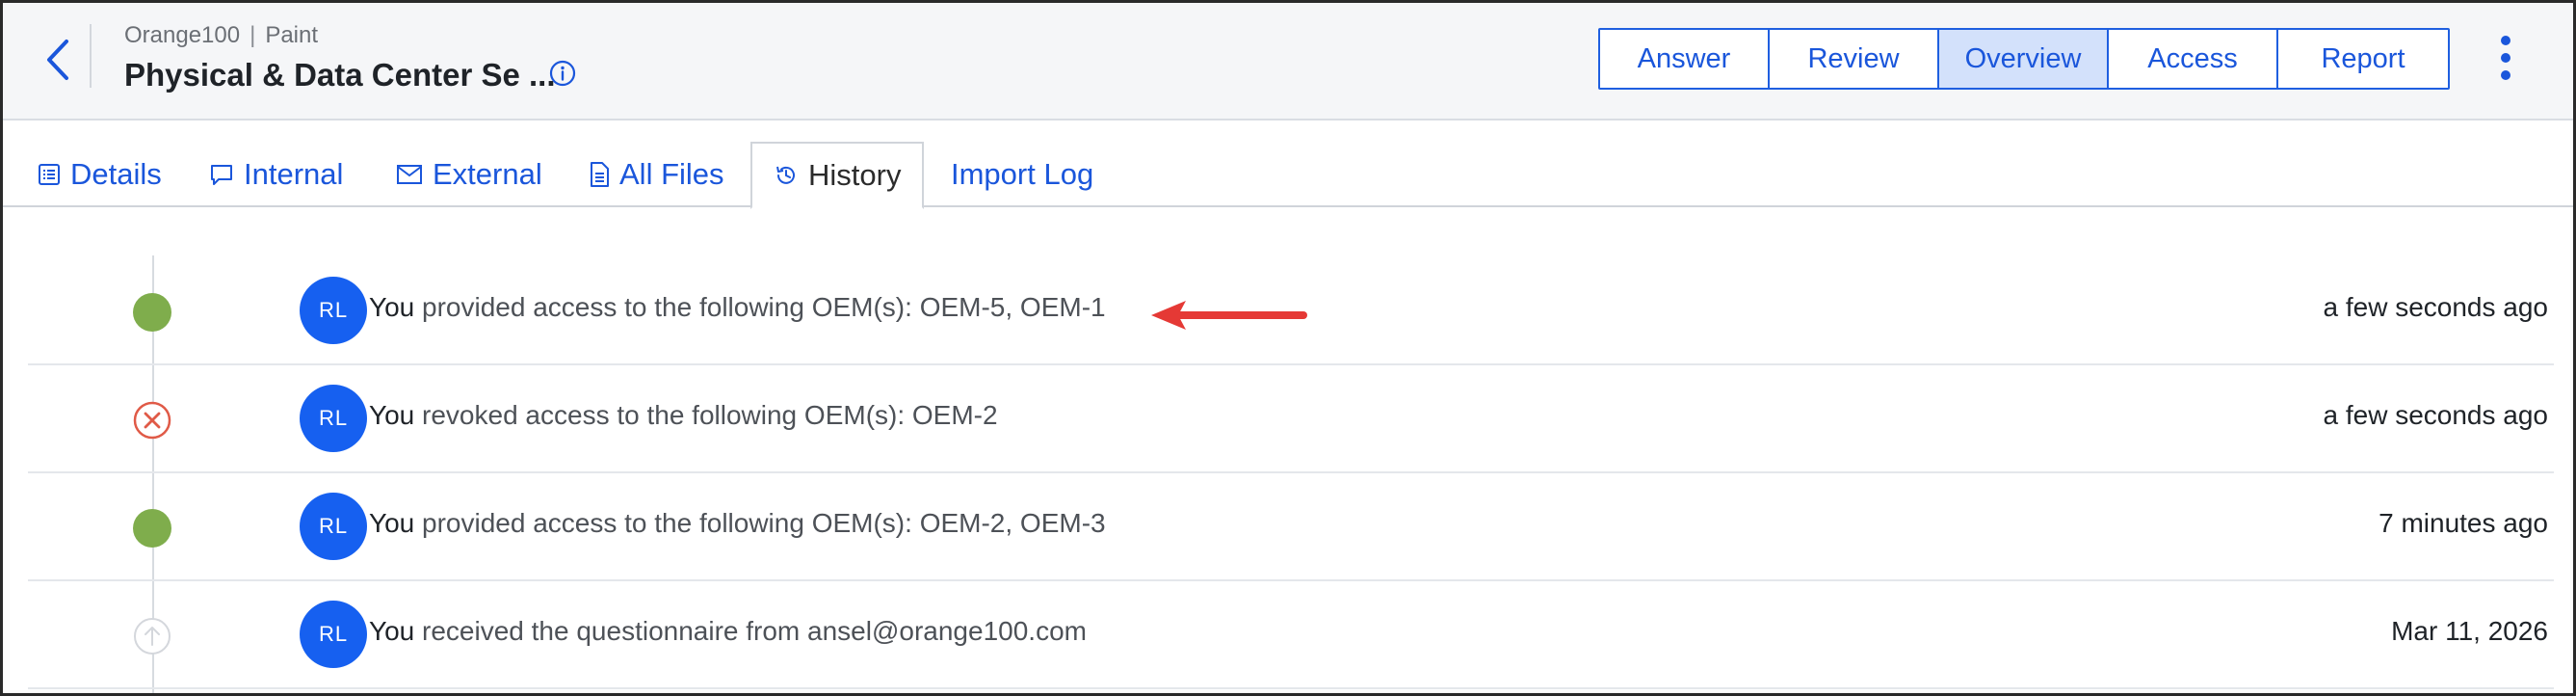  I want to click on tab-all-files: All Files, so click(656, 174).